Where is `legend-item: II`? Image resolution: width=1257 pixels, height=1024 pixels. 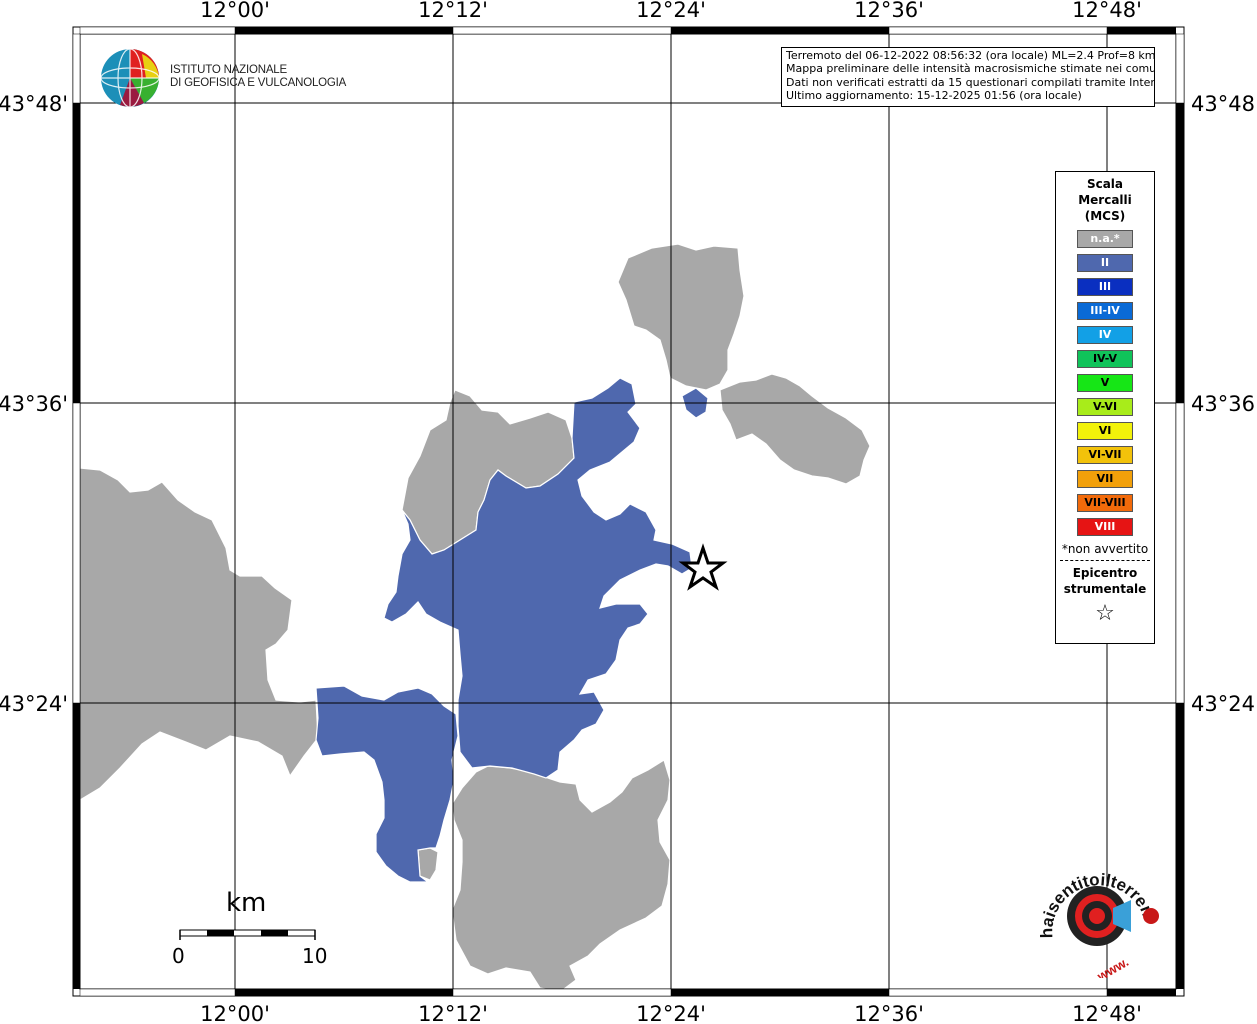 legend-item: II is located at coordinates (1105, 263).